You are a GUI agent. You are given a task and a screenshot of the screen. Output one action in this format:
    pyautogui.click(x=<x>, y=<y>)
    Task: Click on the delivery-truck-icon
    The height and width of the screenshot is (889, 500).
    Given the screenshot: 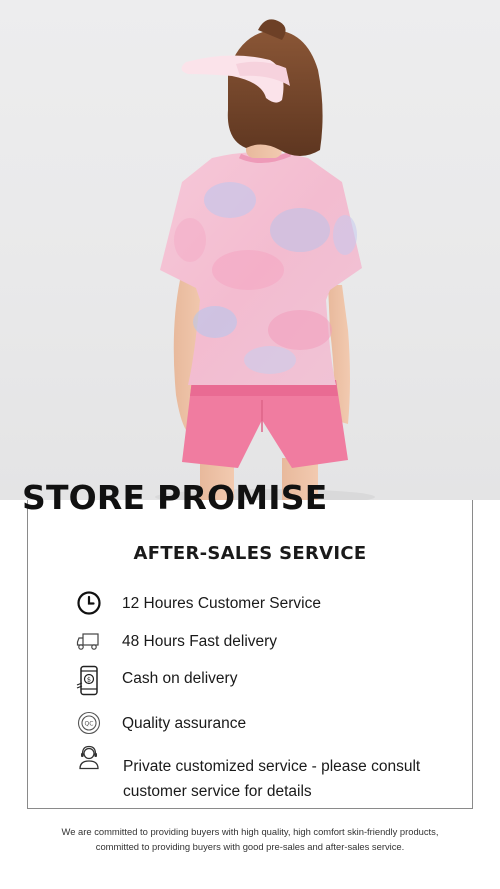 What is the action you would take?
    pyautogui.click(x=89, y=641)
    